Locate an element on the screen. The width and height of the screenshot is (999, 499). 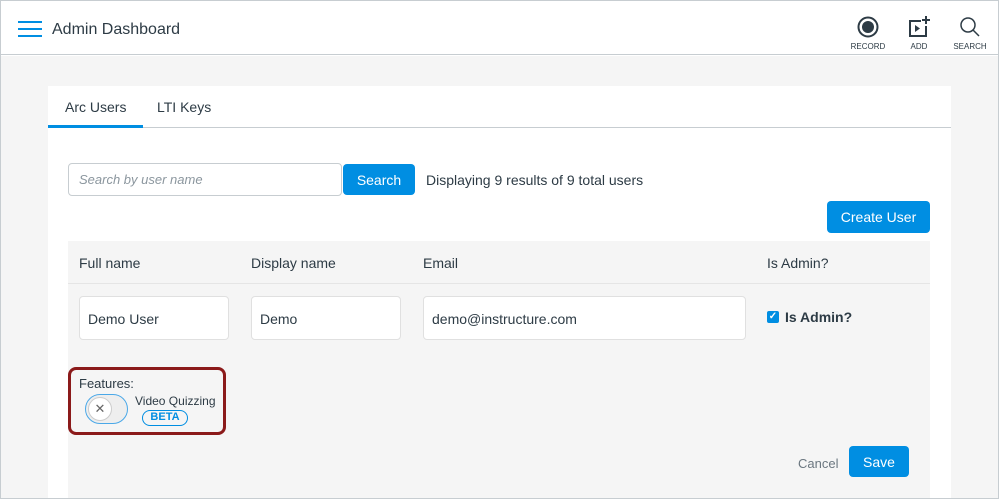
features-label: Features: is located at coordinates (106, 383).